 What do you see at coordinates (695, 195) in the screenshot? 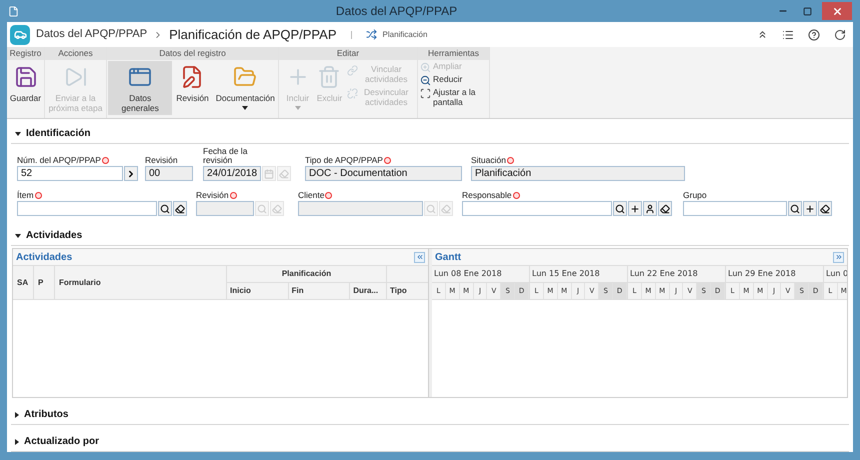
I see `field-label: Grupo` at bounding box center [695, 195].